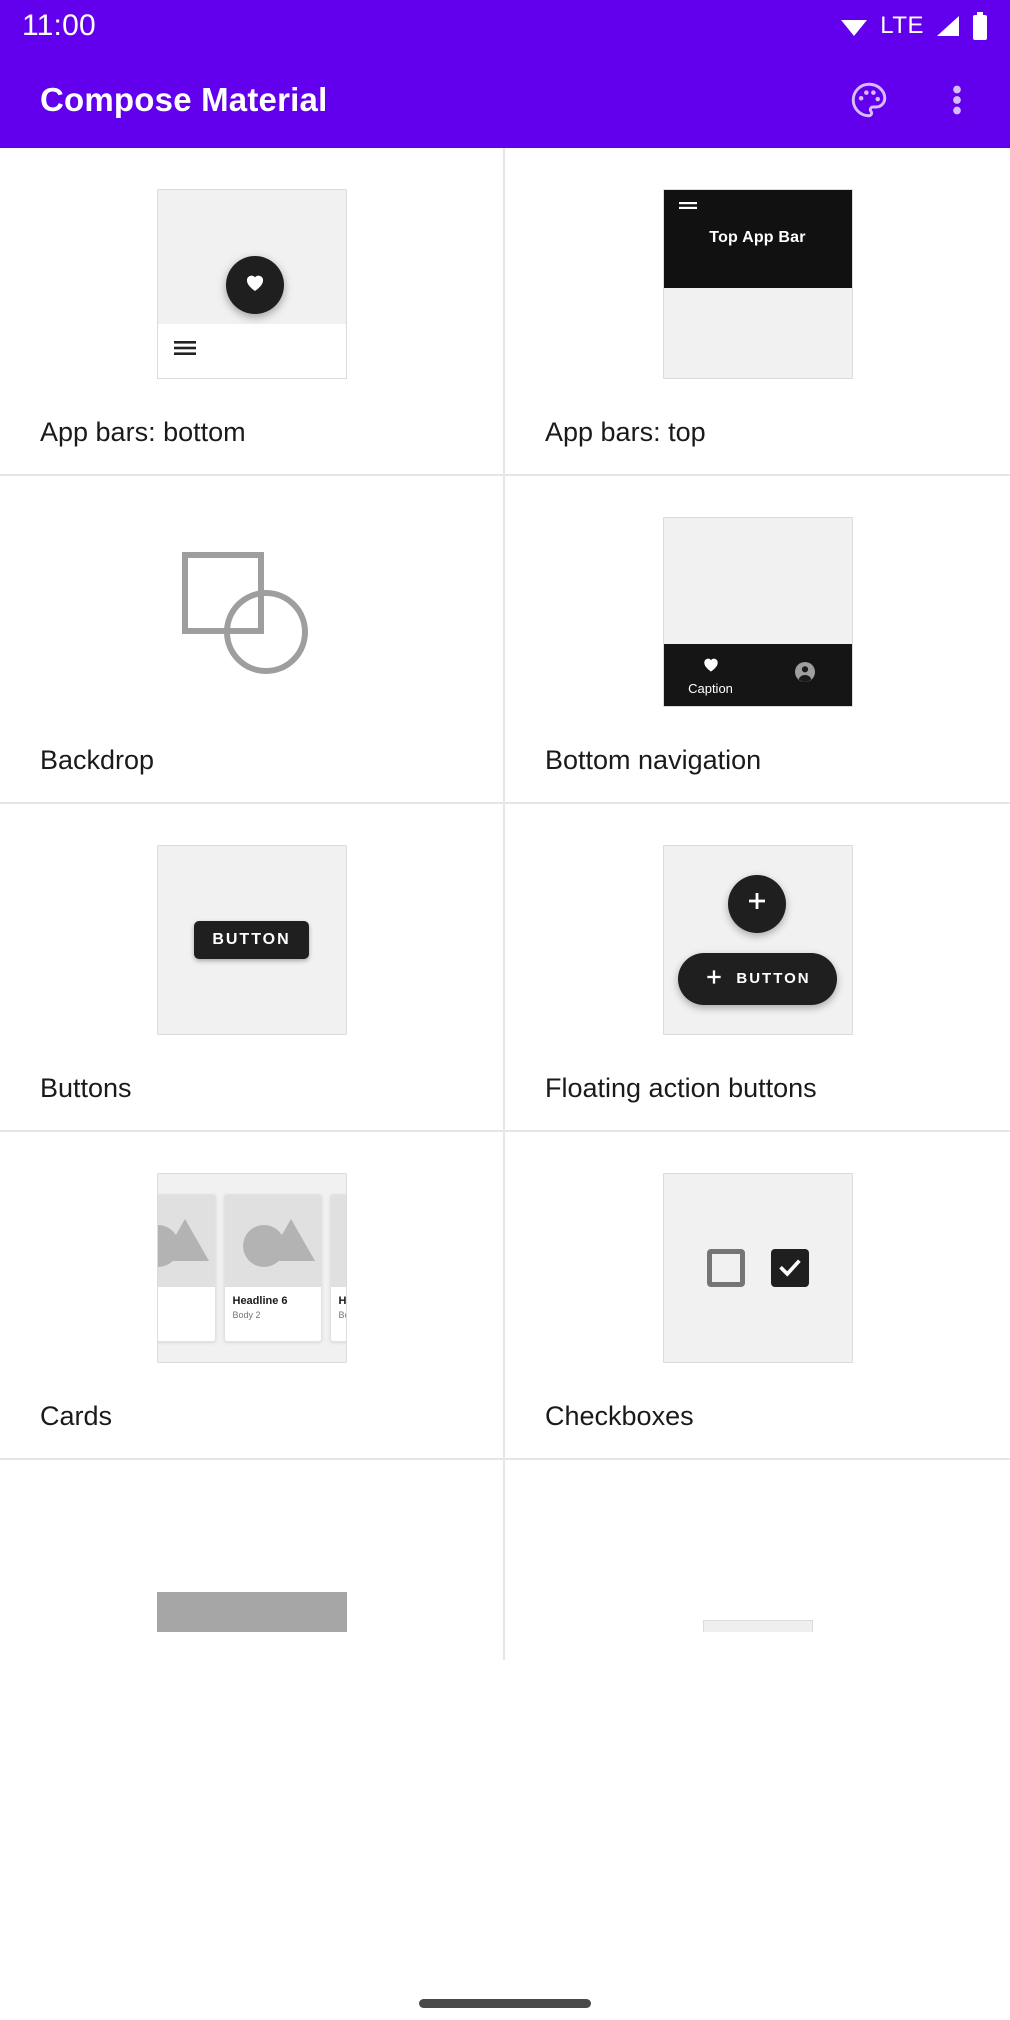 This screenshot has width=1010, height=2020. Describe the element at coordinates (773, 978) in the screenshot. I see `preview-fab-extended-label: BUTTON` at that location.